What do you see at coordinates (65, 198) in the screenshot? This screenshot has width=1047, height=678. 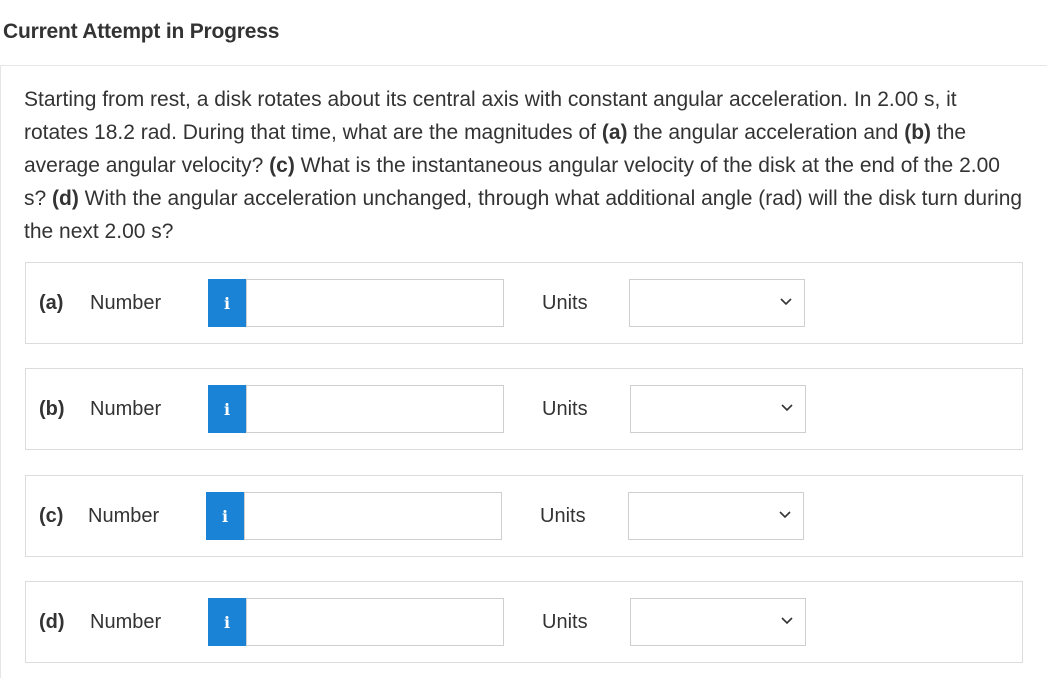 I see `question-part-marker: (d)` at bounding box center [65, 198].